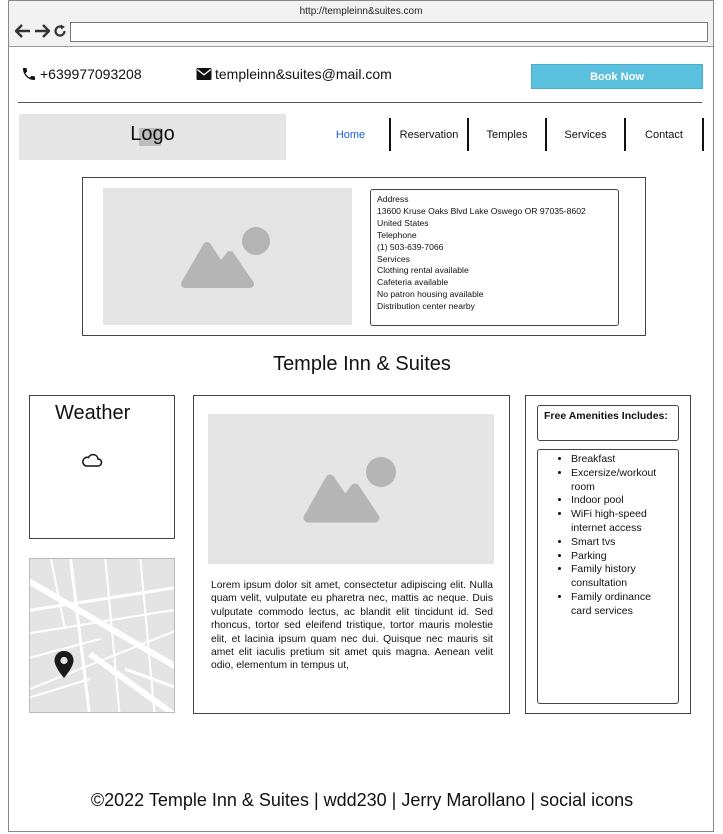 The image size is (723, 834). I want to click on email-contact: templeinn&suites@mail.com, so click(293, 74).